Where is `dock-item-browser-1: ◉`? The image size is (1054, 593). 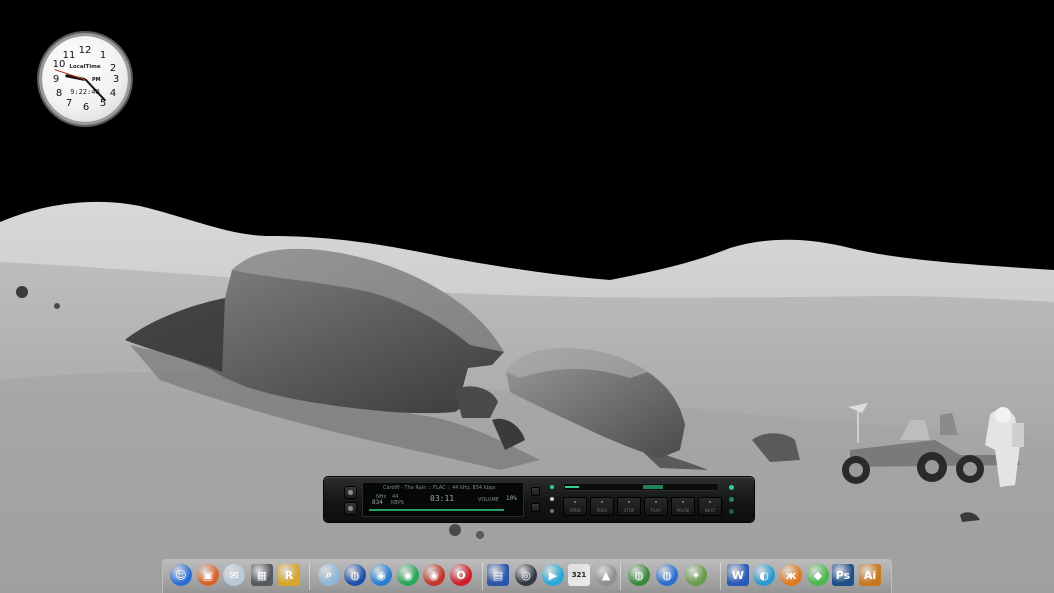
dock-item-browser-1: ◉ is located at coordinates (381, 575).